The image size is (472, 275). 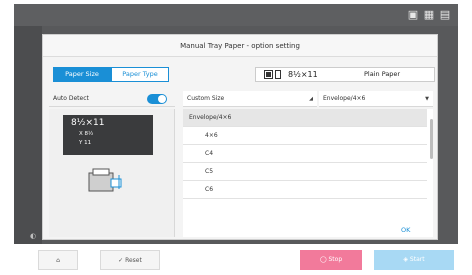 What do you see at coordinates (108, 135) in the screenshot?
I see `size-preview-box: 8½×11 X 8½ Y 11` at bounding box center [108, 135].